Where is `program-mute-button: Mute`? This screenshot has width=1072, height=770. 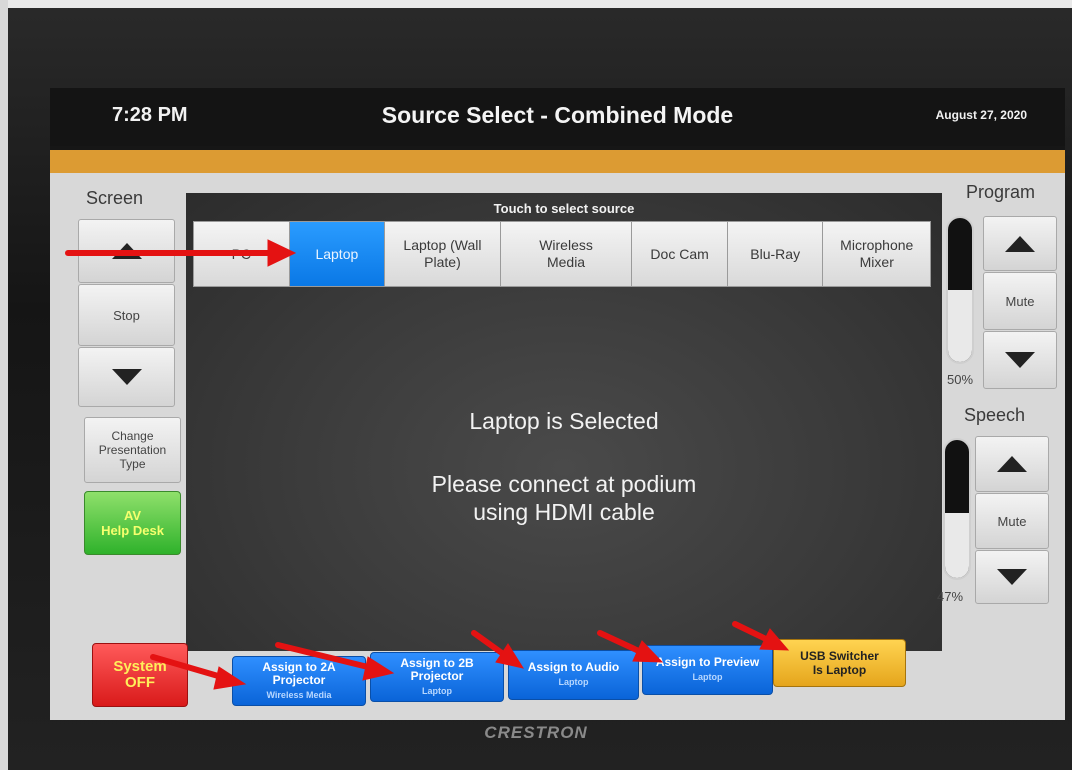 program-mute-button: Mute is located at coordinates (1020, 301).